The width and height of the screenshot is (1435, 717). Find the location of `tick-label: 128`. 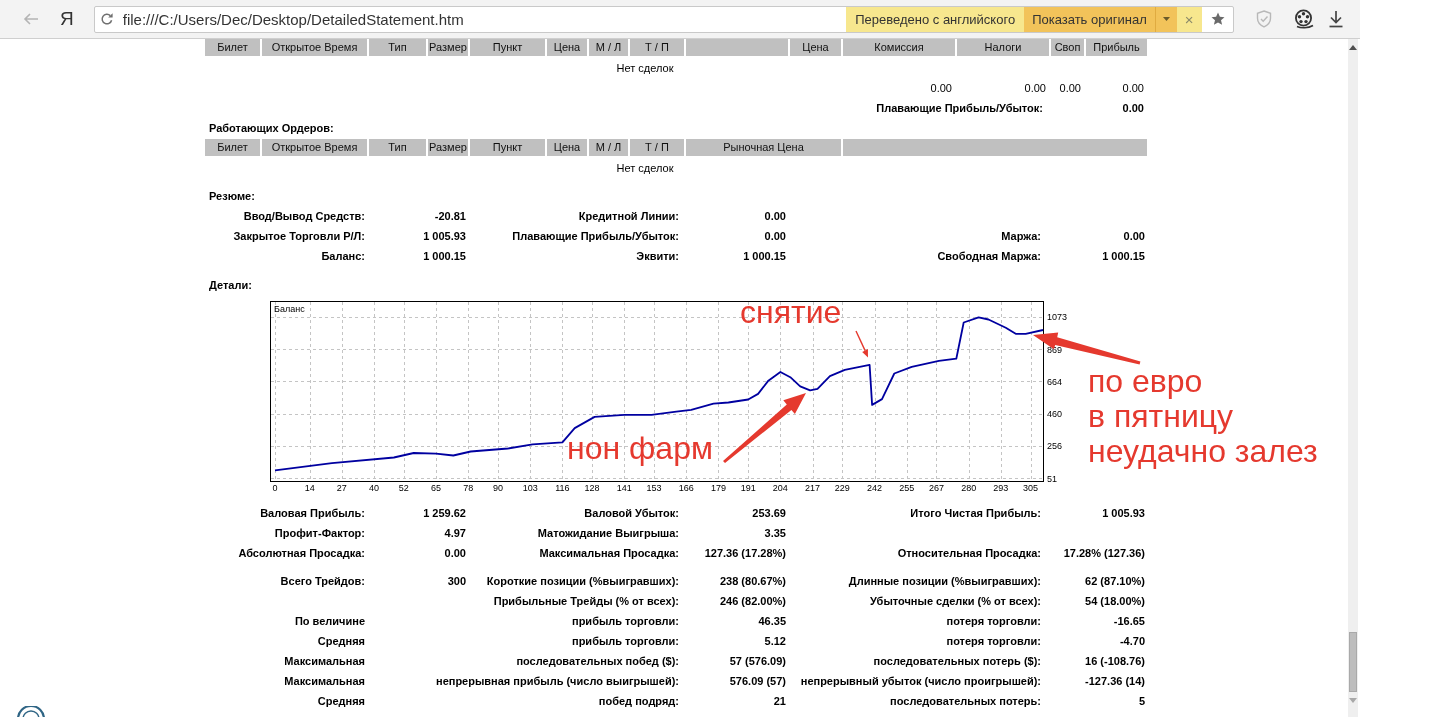

tick-label: 128 is located at coordinates (592, 488).